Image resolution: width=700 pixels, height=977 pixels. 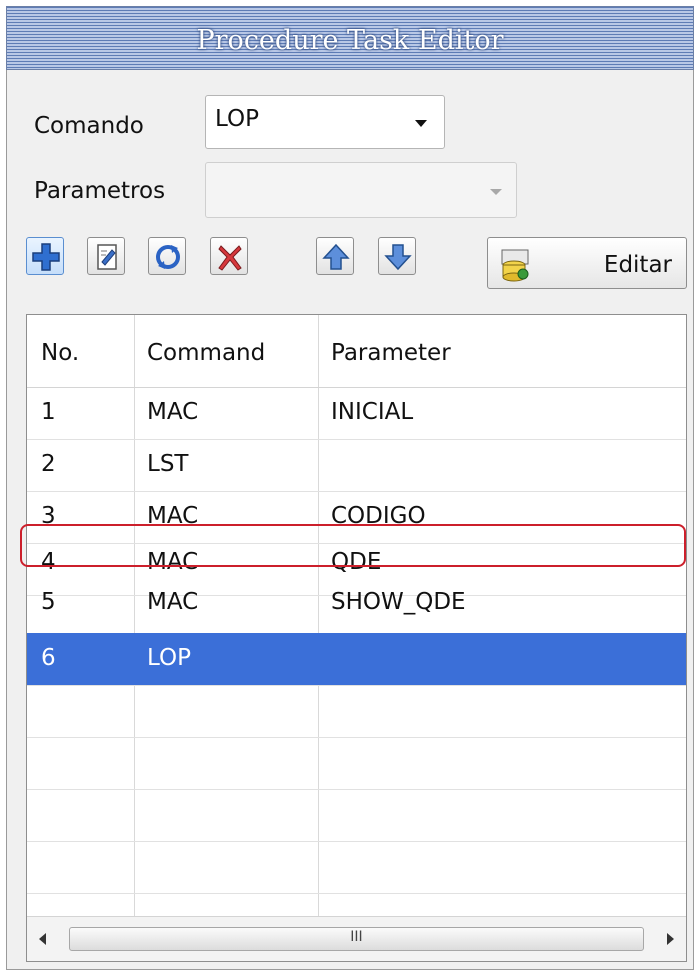 I want to click on add-icon, so click(x=46, y=257).